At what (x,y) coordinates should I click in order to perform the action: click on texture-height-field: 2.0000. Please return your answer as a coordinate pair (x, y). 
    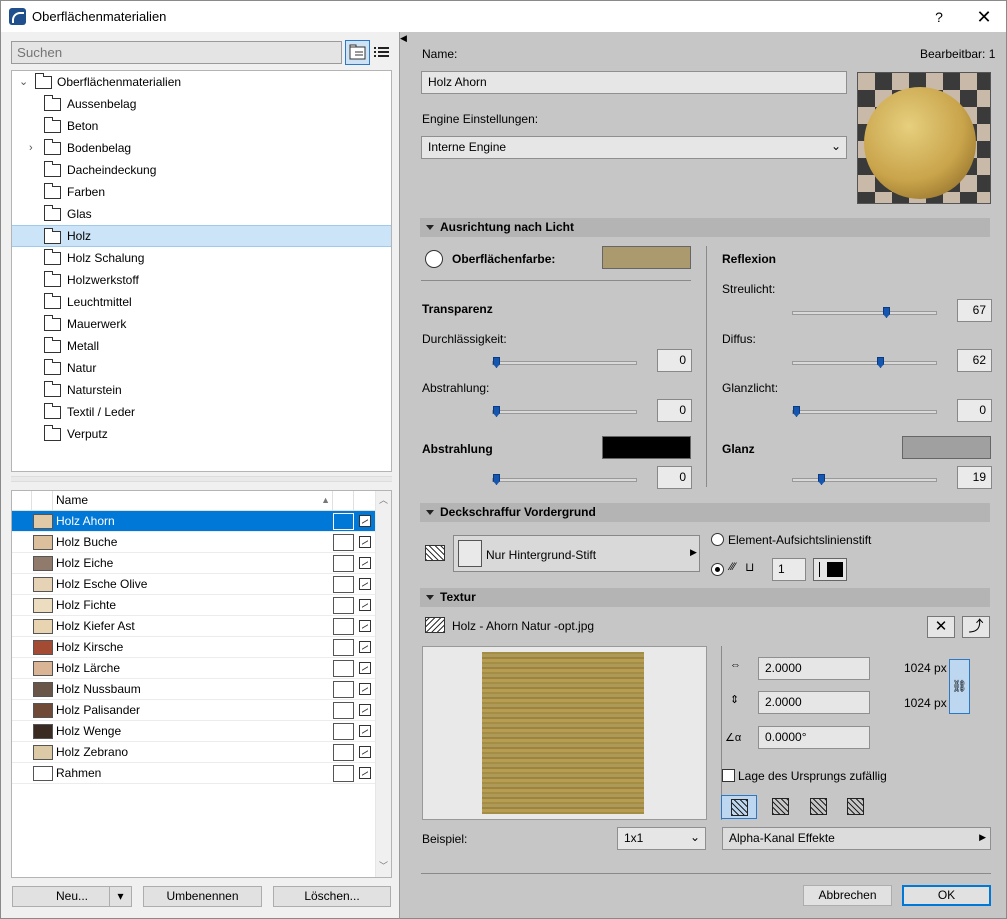
    Looking at the image, I should click on (814, 702).